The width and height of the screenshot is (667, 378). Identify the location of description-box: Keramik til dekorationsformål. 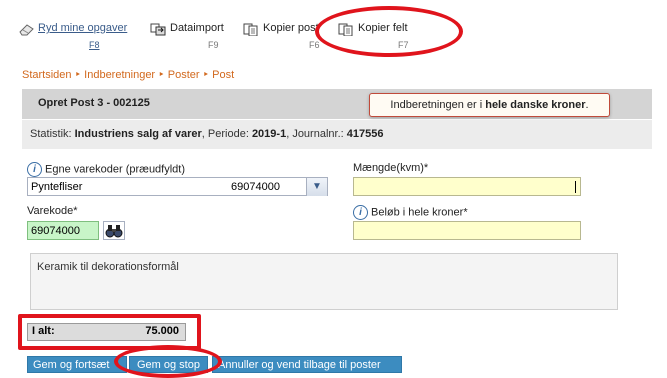
(324, 281).